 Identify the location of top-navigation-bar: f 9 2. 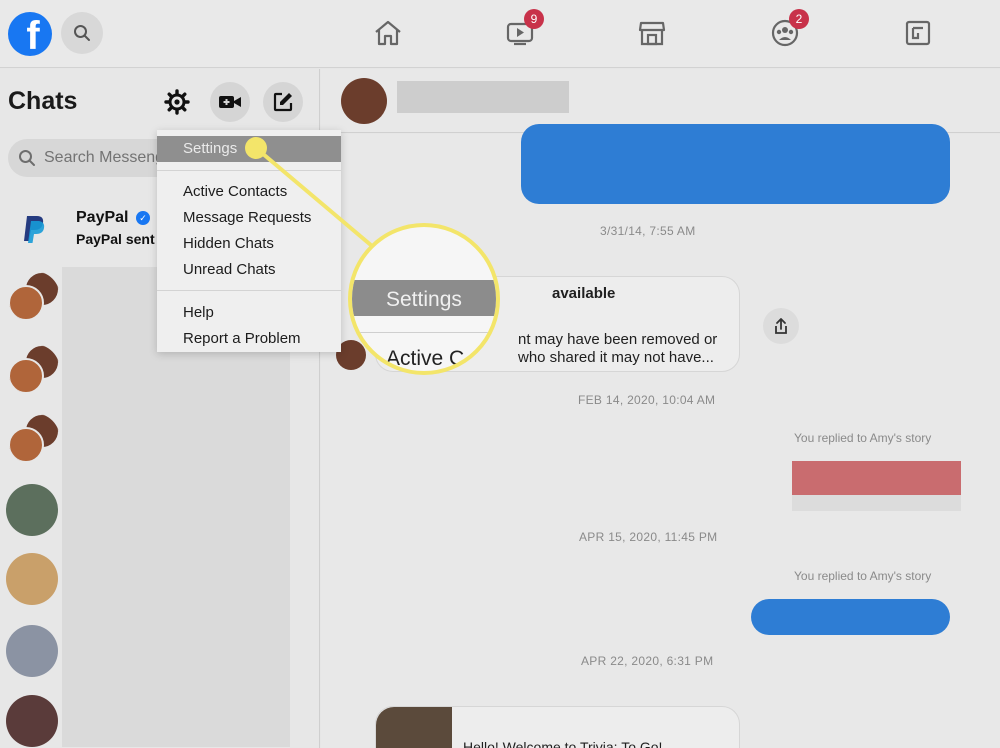
(500, 34).